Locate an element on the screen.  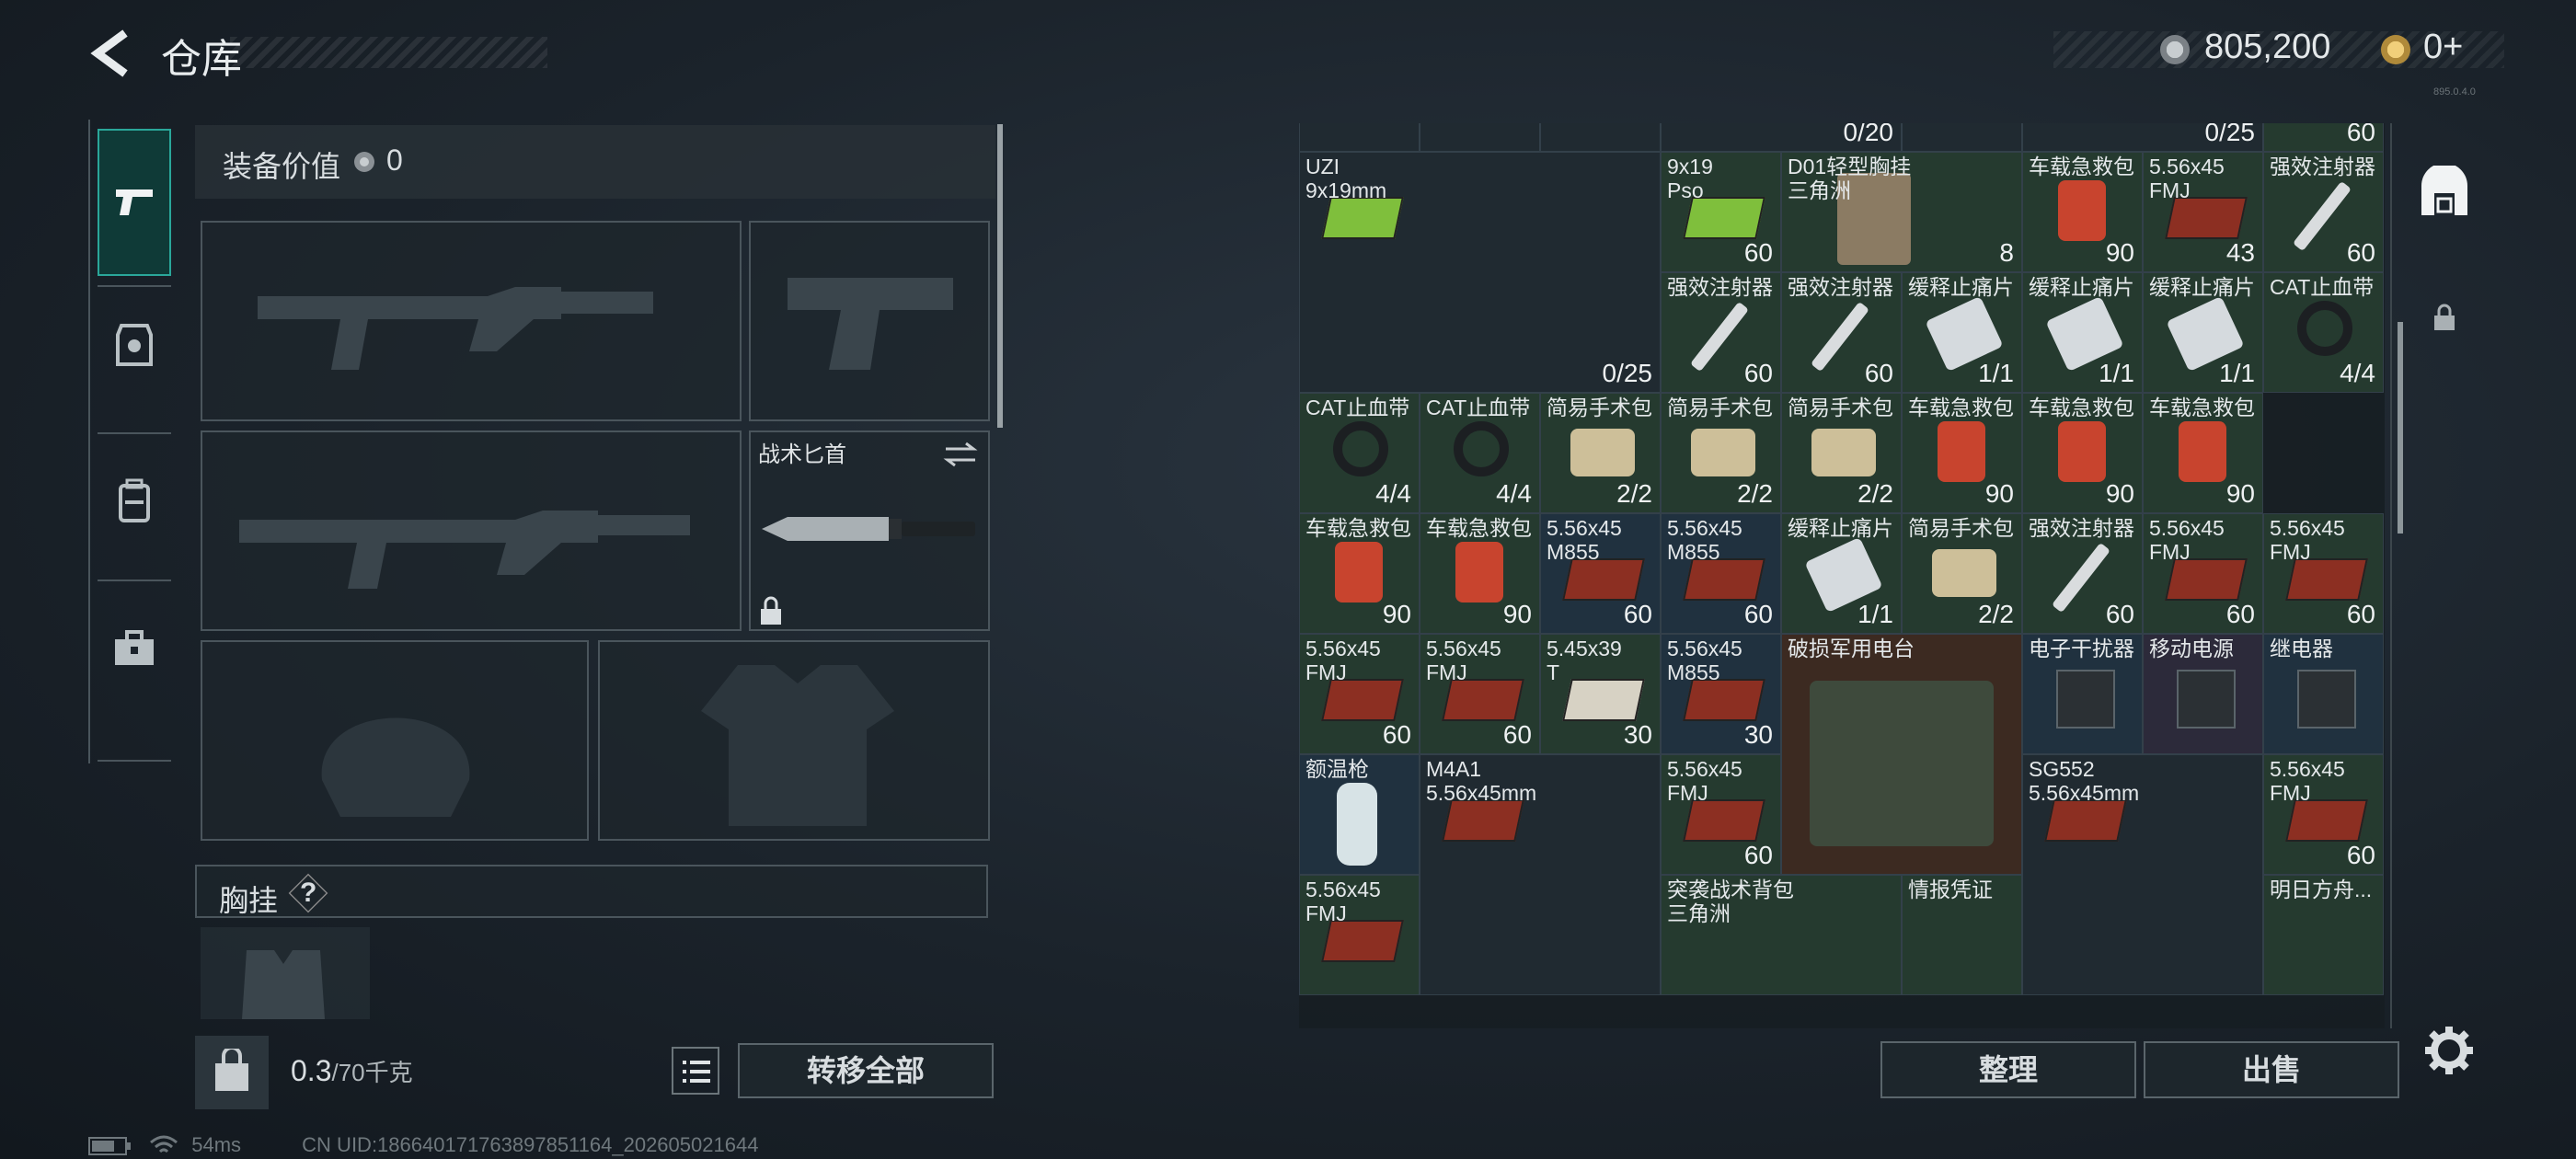
inventory-item: 额温枪 is located at coordinates (1359, 814).